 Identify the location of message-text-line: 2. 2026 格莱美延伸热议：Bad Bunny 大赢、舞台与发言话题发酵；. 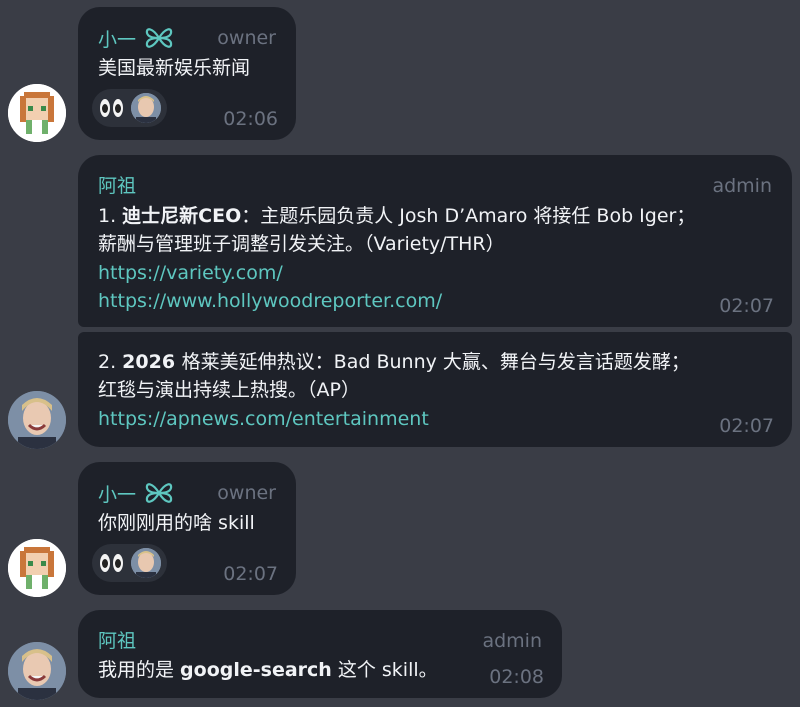
(394, 362).